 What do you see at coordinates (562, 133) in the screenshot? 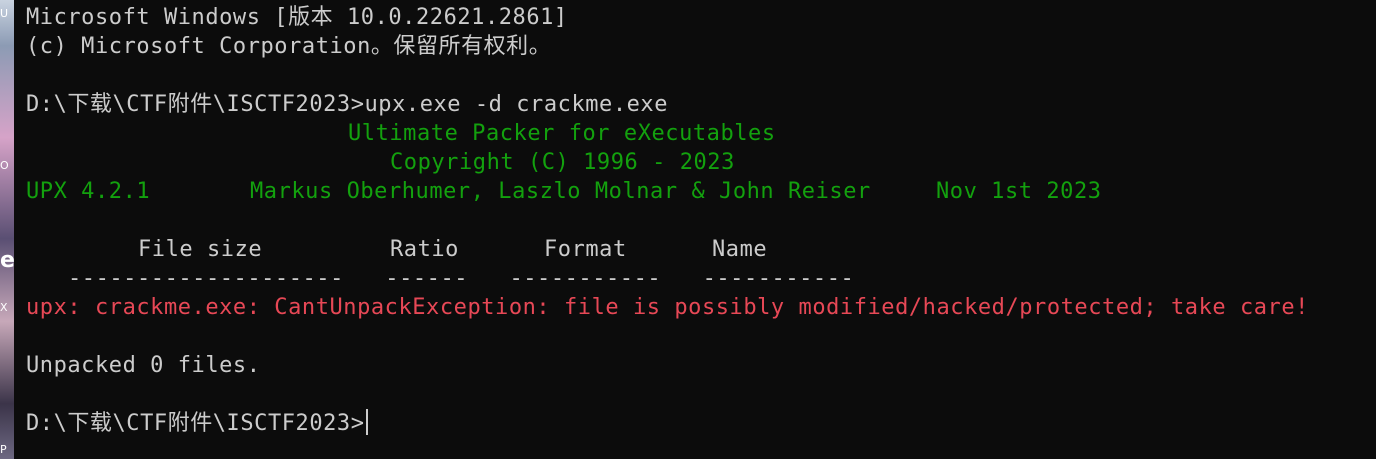
I see `upx-title: Ultimate Packer for eXecutables` at bounding box center [562, 133].